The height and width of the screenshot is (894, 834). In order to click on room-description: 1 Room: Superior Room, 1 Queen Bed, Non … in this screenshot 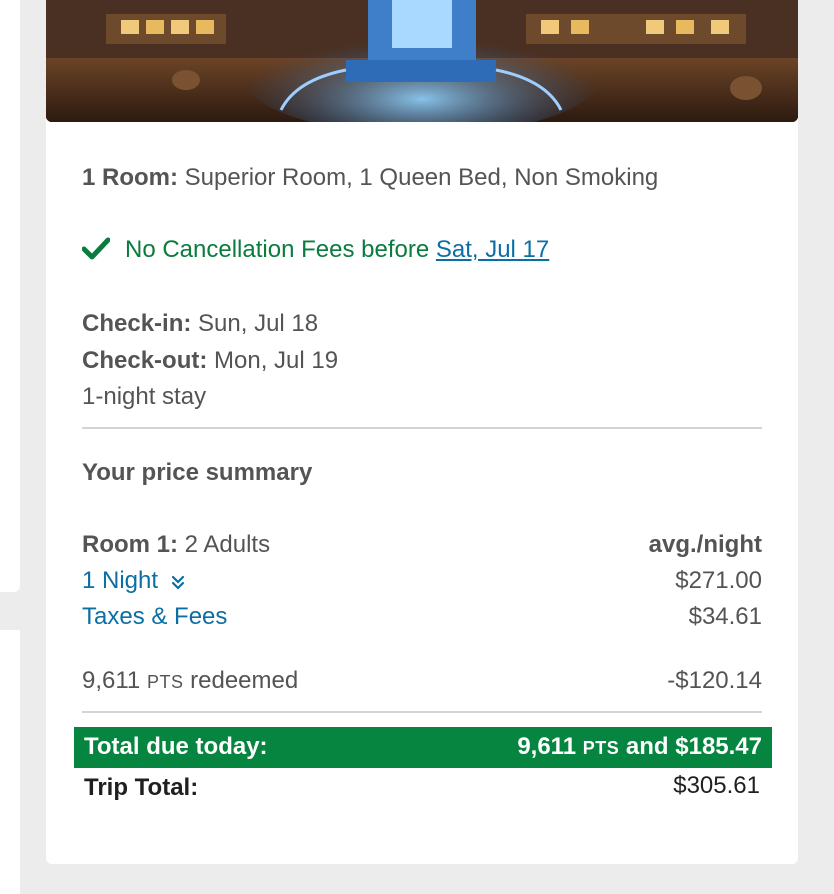, I will do `click(370, 178)`.